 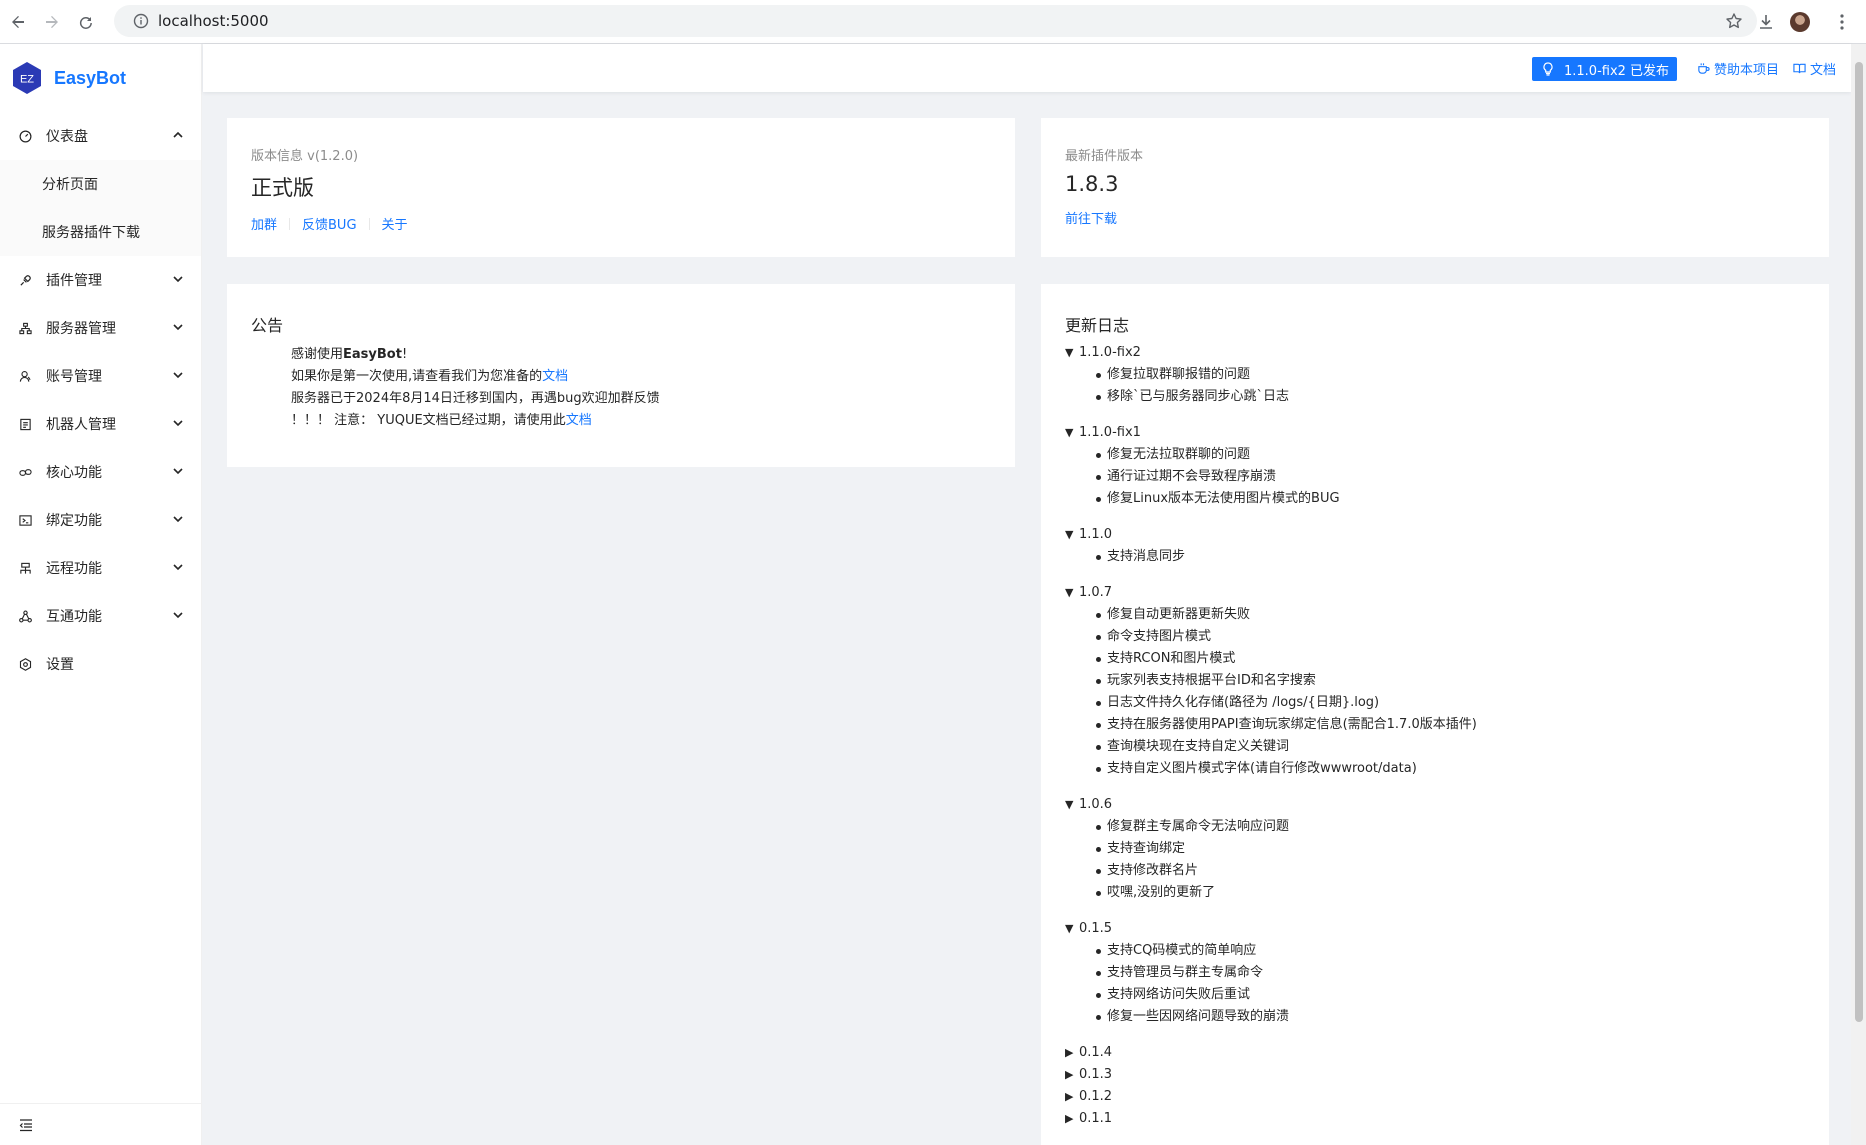 What do you see at coordinates (282, 188) in the screenshot?
I see `version-edition: 正式版` at bounding box center [282, 188].